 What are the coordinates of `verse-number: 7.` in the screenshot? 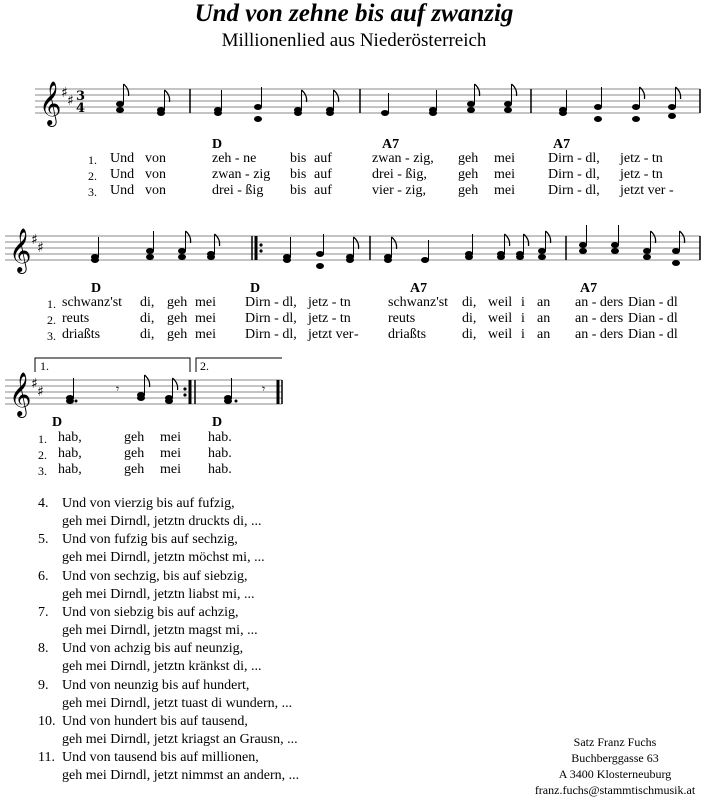 It's located at (43, 612).